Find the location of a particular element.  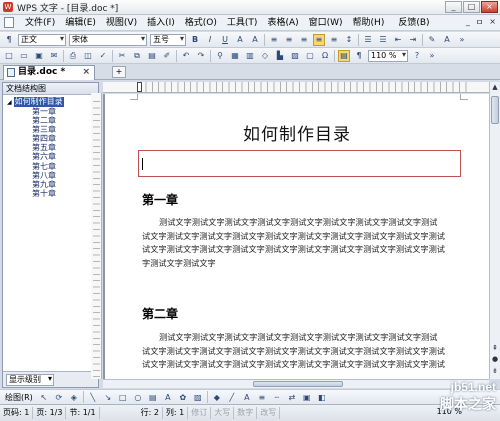

char-border-icon: A is located at coordinates (255, 40).